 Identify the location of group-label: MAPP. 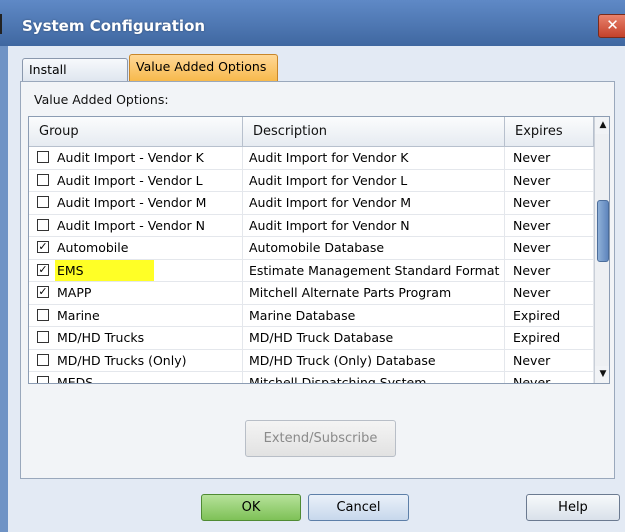
(74, 292).